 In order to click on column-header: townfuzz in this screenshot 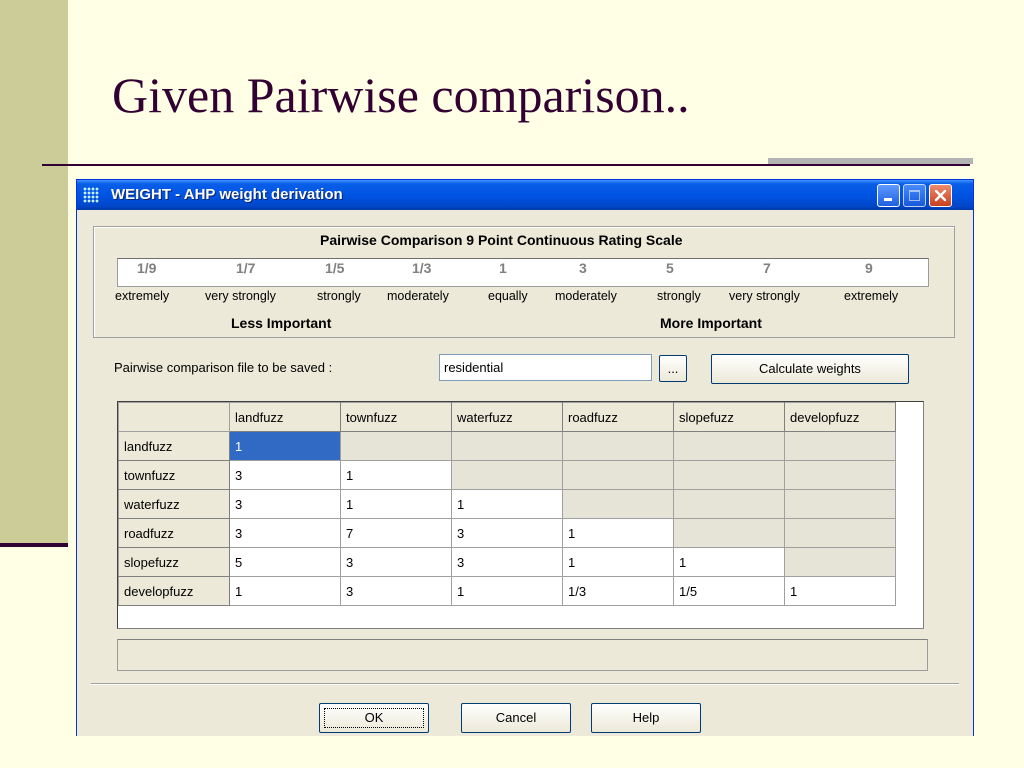, I will do `click(396, 417)`.